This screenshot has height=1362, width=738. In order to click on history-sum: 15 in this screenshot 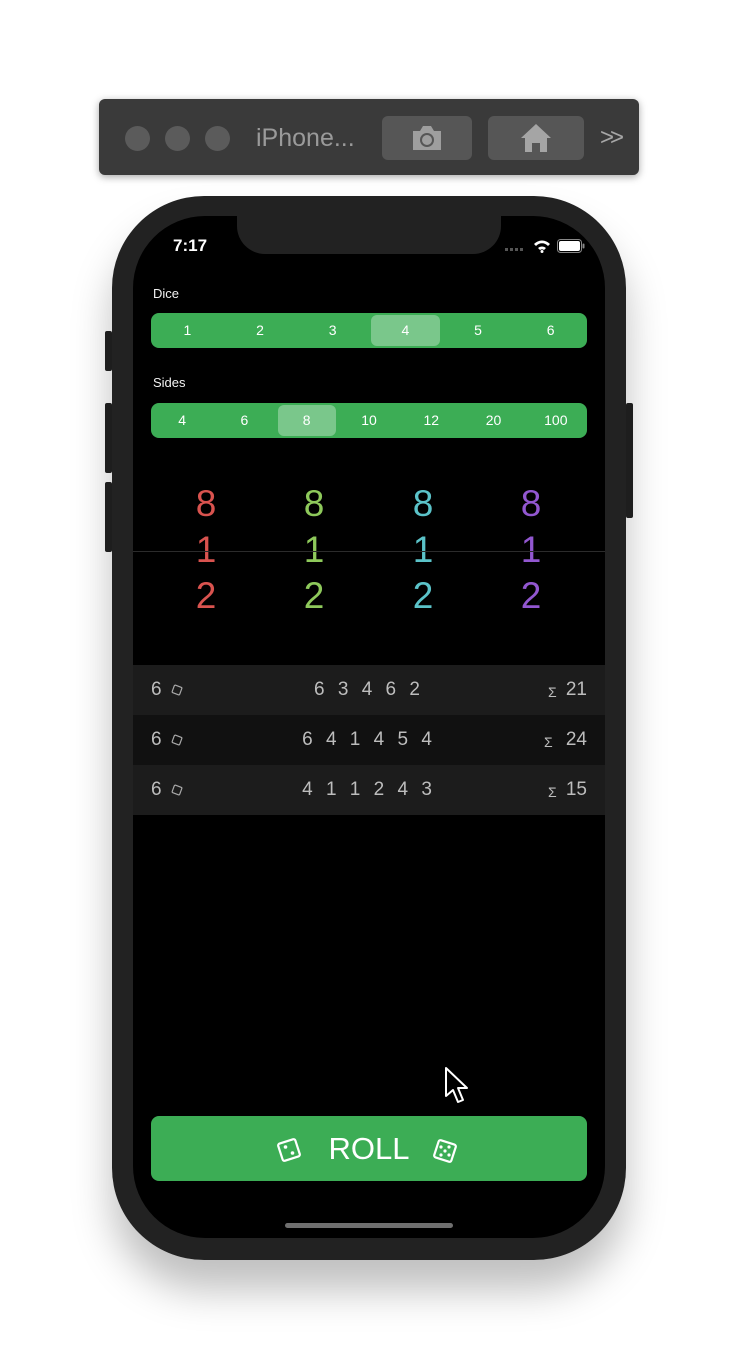, I will do `click(576, 789)`.